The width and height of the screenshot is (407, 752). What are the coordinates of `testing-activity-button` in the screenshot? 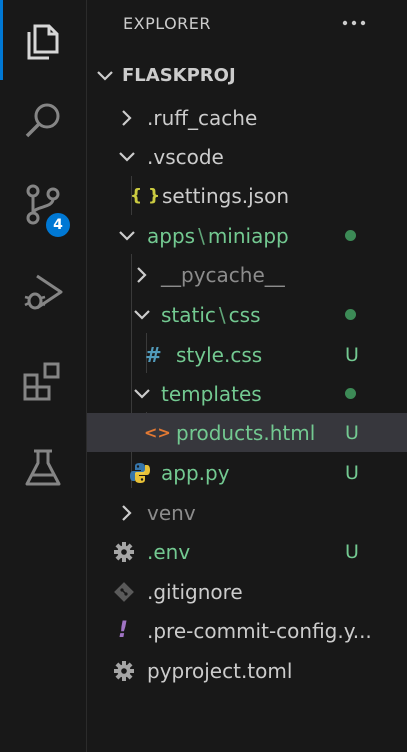 It's located at (43, 468).